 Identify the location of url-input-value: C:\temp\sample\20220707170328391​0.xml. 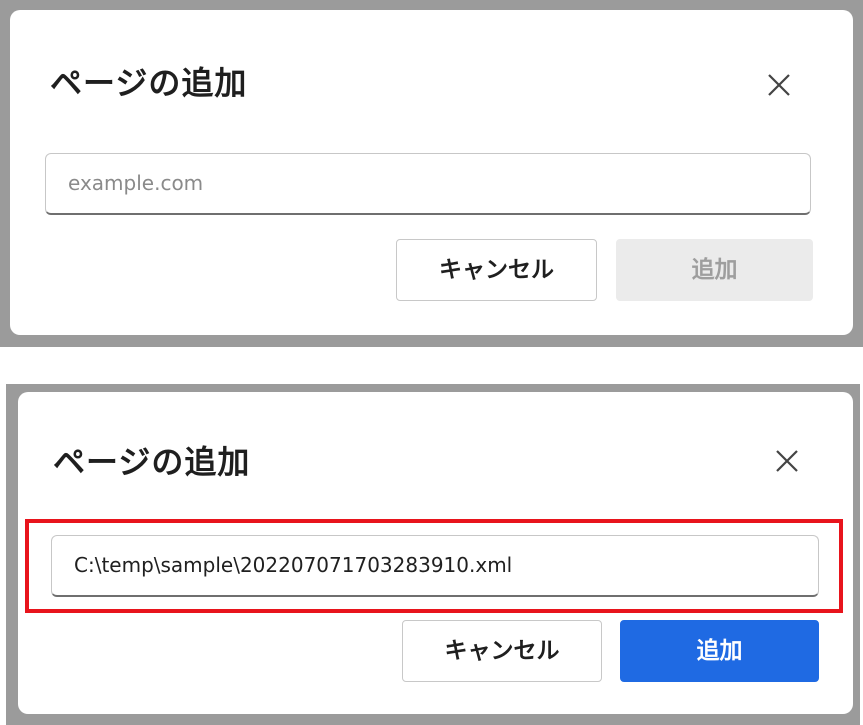
(293, 565).